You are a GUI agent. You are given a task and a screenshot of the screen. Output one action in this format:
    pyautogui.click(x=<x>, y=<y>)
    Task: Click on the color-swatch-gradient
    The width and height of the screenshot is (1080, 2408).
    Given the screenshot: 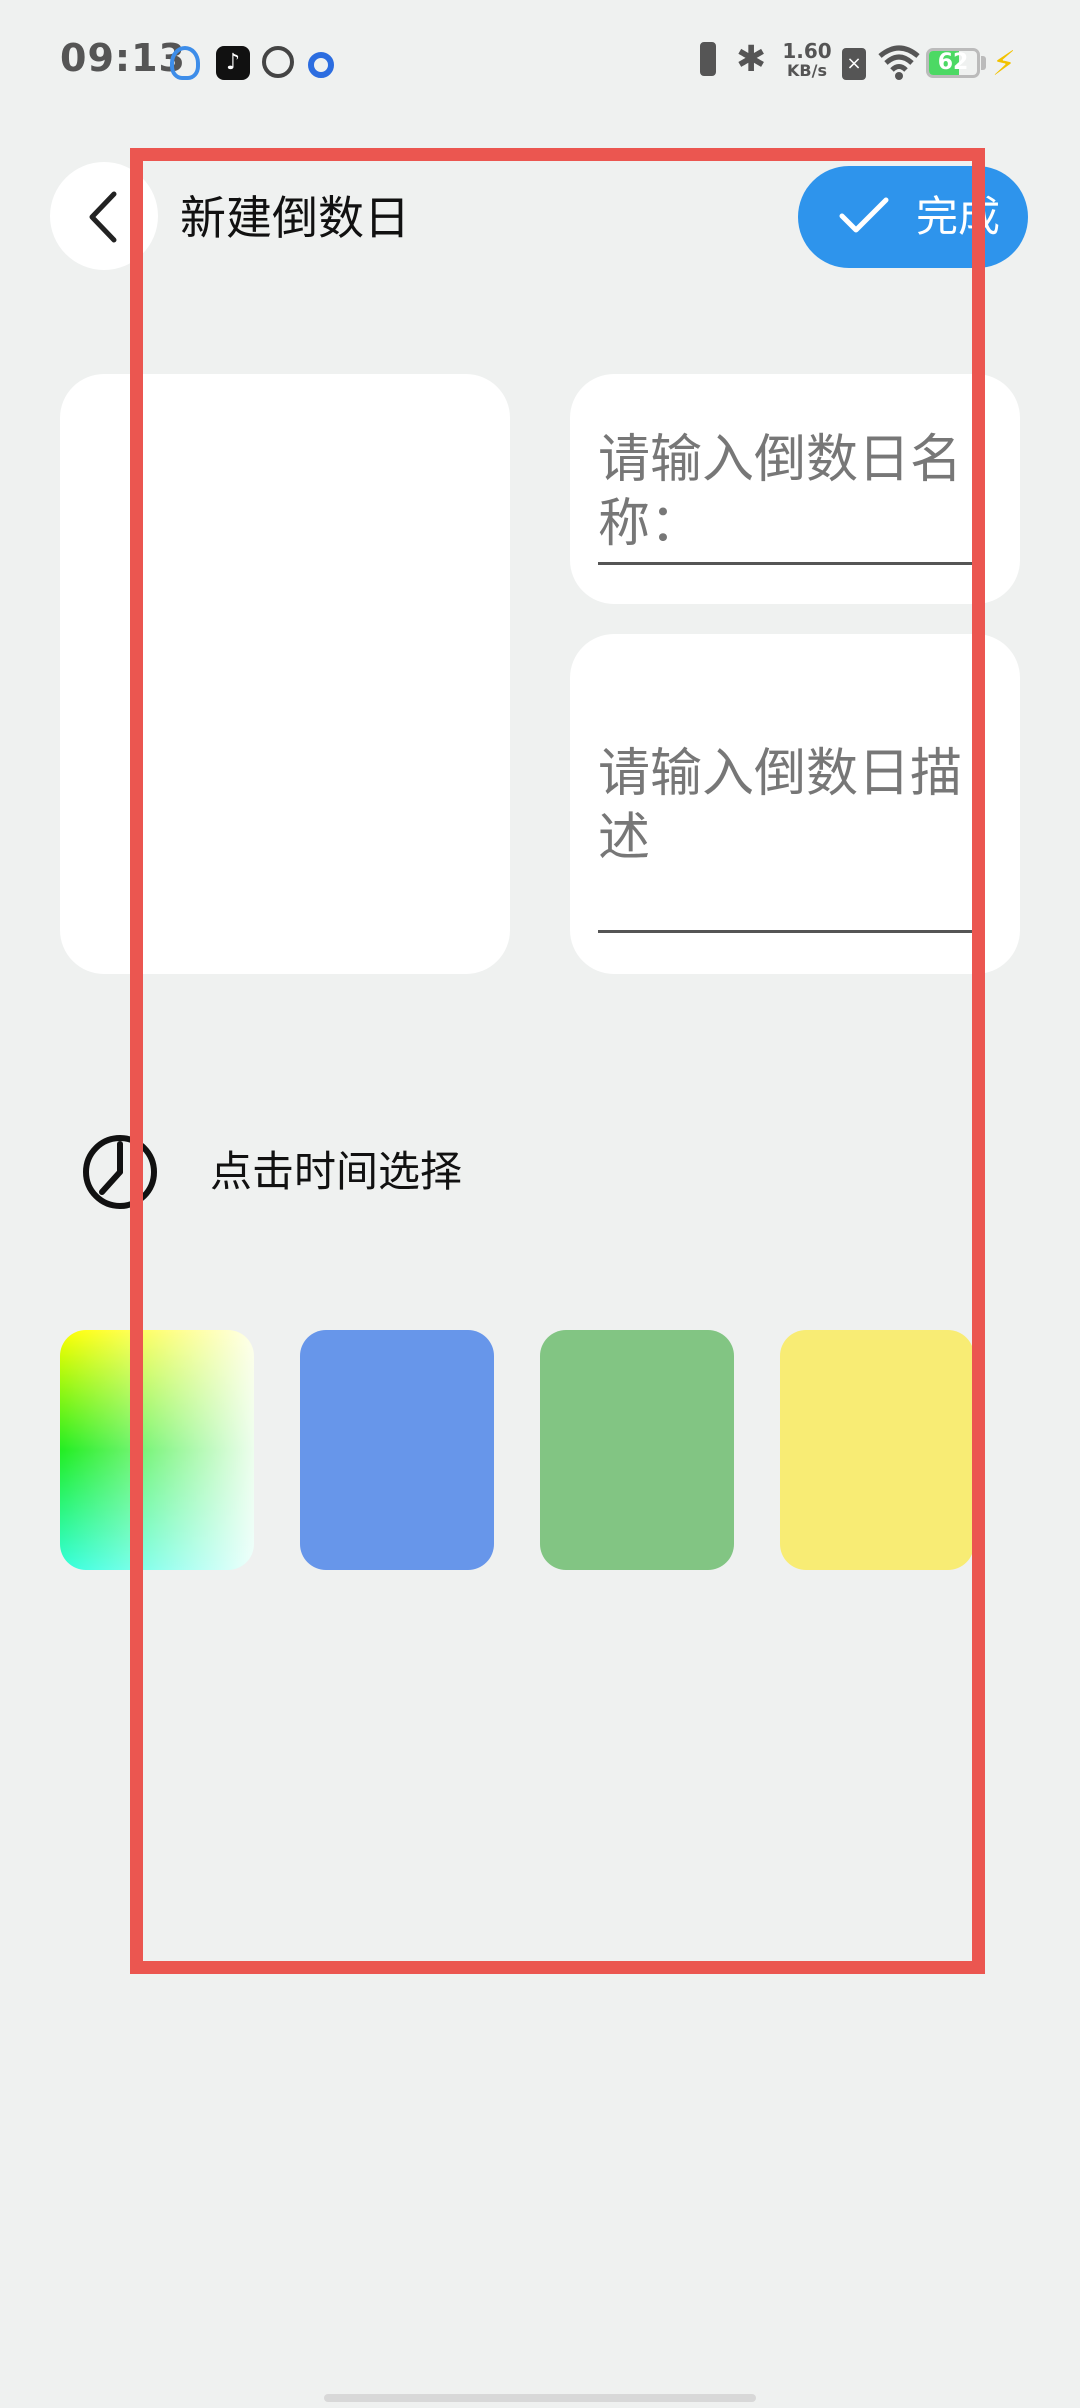 What is the action you would take?
    pyautogui.click(x=157, y=1450)
    